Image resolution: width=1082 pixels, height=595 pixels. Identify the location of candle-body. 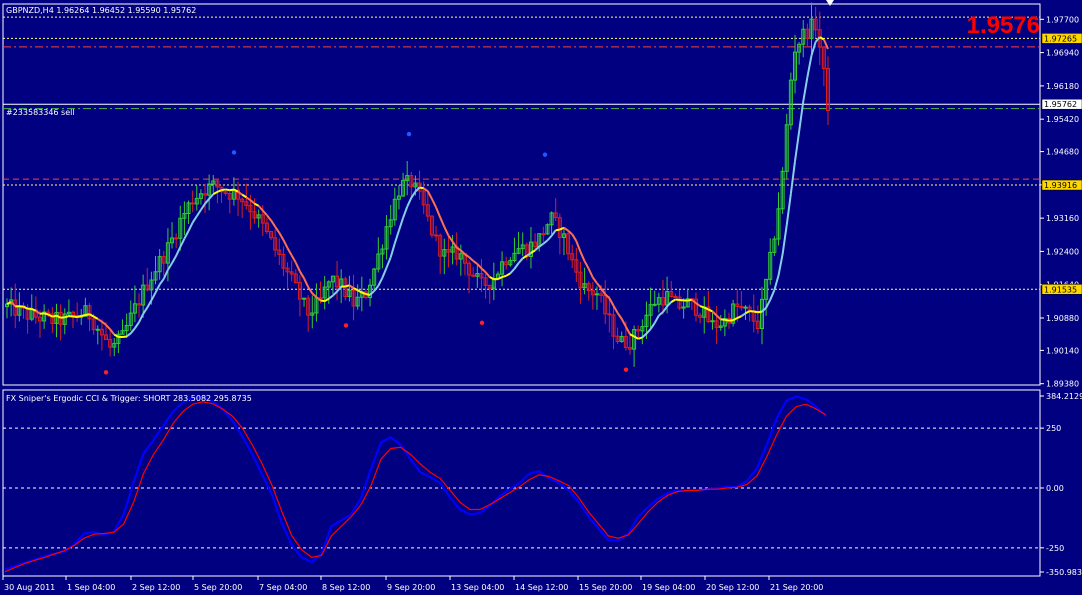
(543, 234).